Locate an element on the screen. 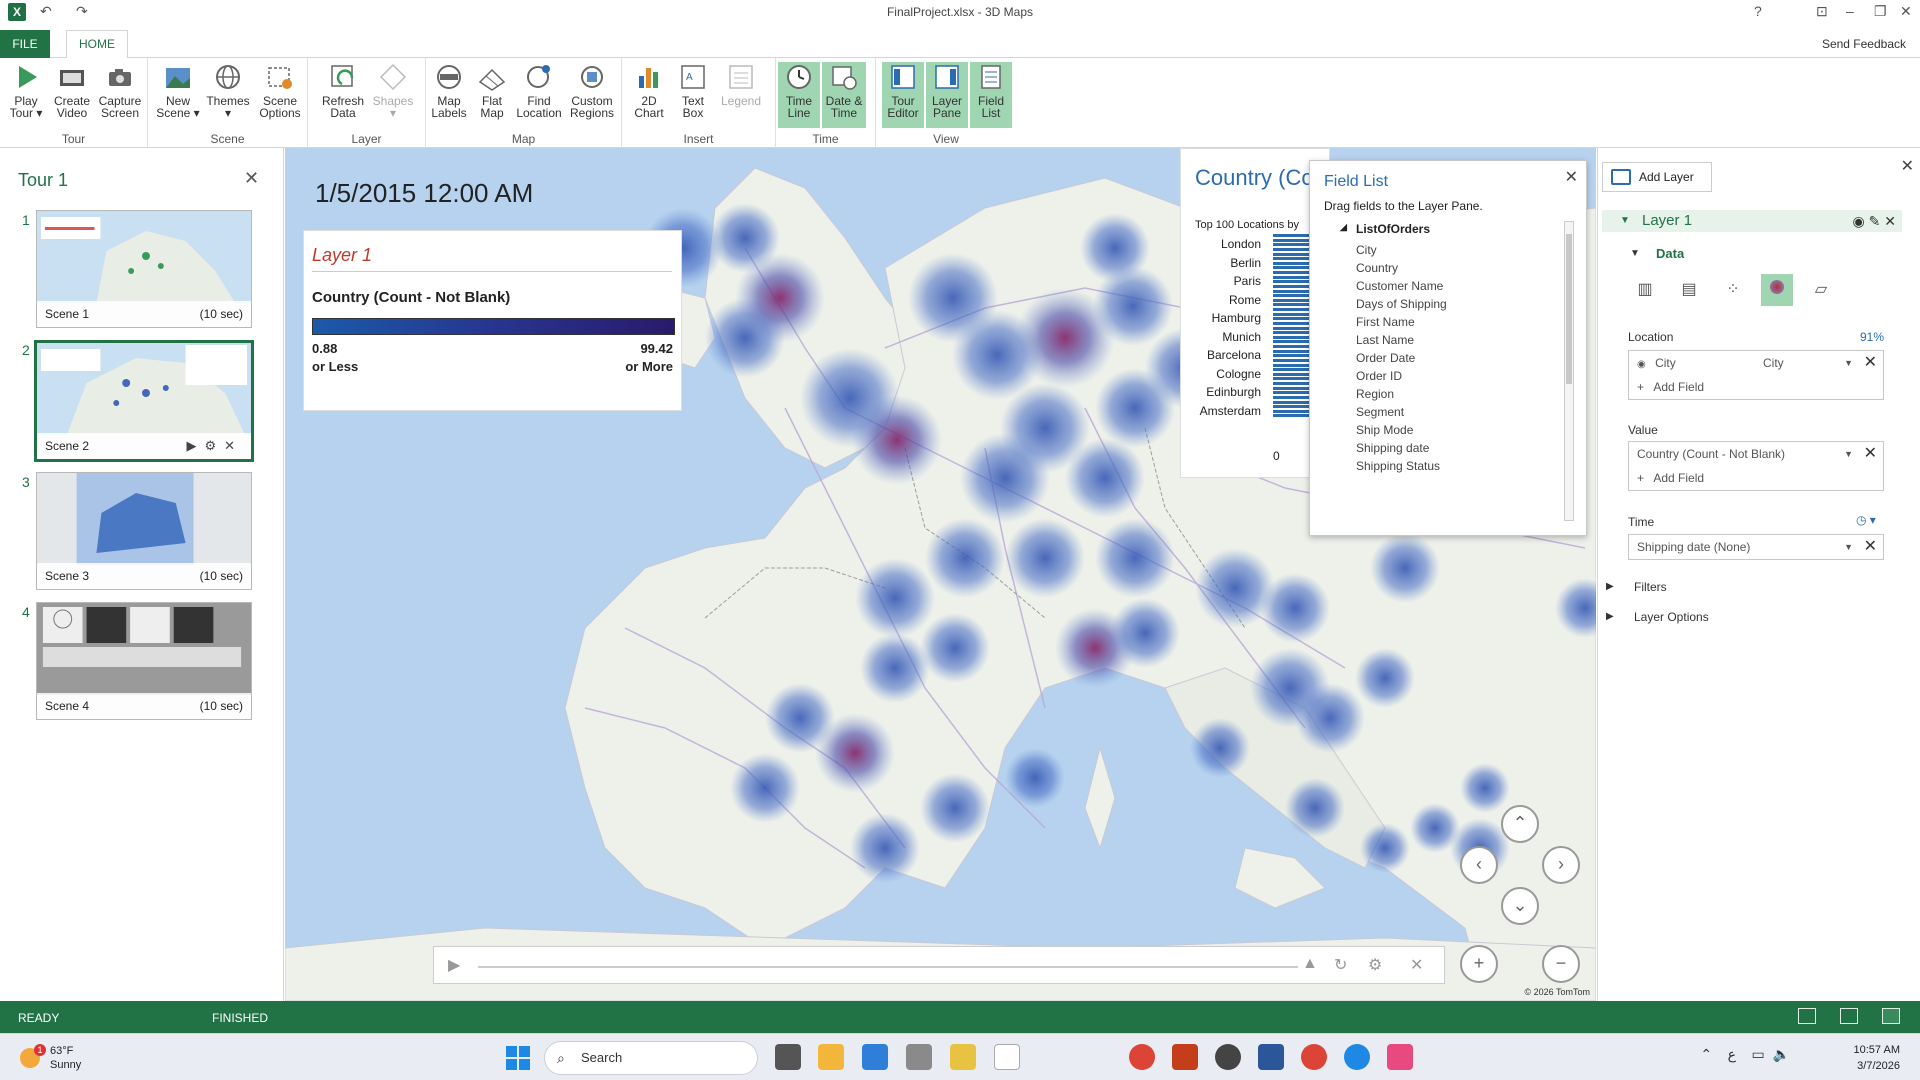 This screenshot has width=1920, height=1080. timeline-settings-icon: ⚙ is located at coordinates (1375, 965).